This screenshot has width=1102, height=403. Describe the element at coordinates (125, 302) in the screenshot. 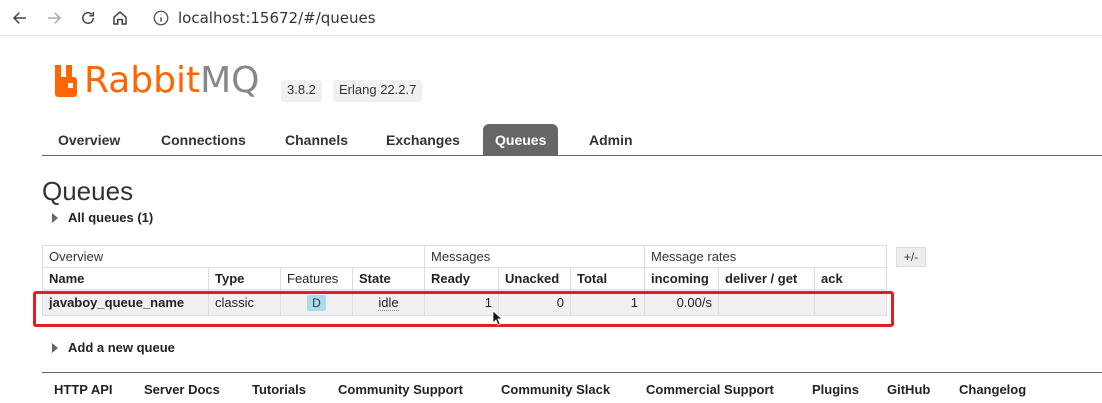

I see `queue-name-link: javaboy_queue_name` at that location.